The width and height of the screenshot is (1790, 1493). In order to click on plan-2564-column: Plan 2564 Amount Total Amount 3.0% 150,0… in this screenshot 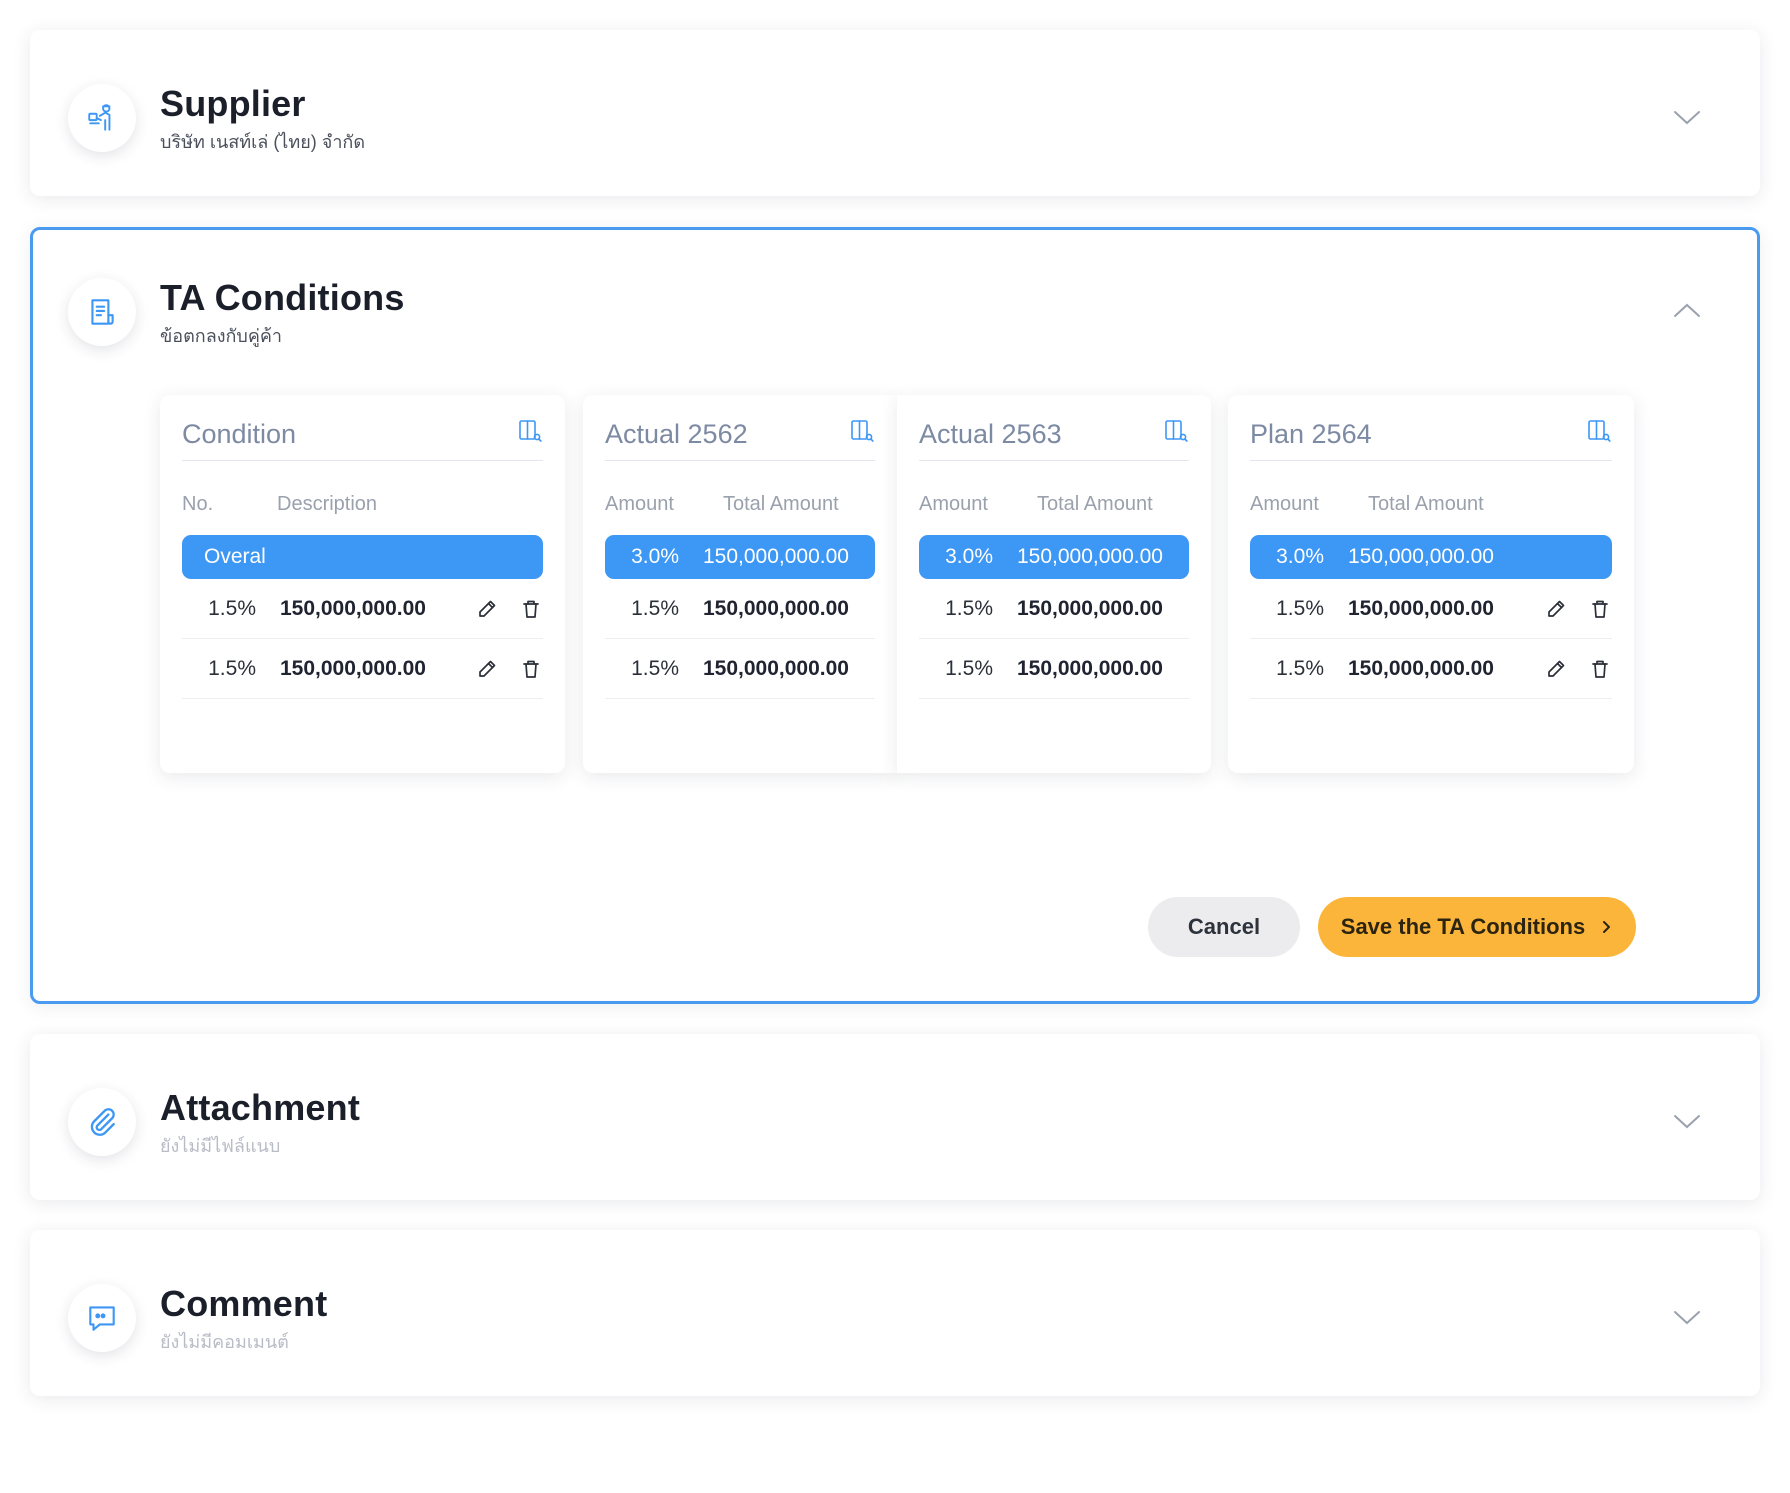, I will do `click(1431, 584)`.